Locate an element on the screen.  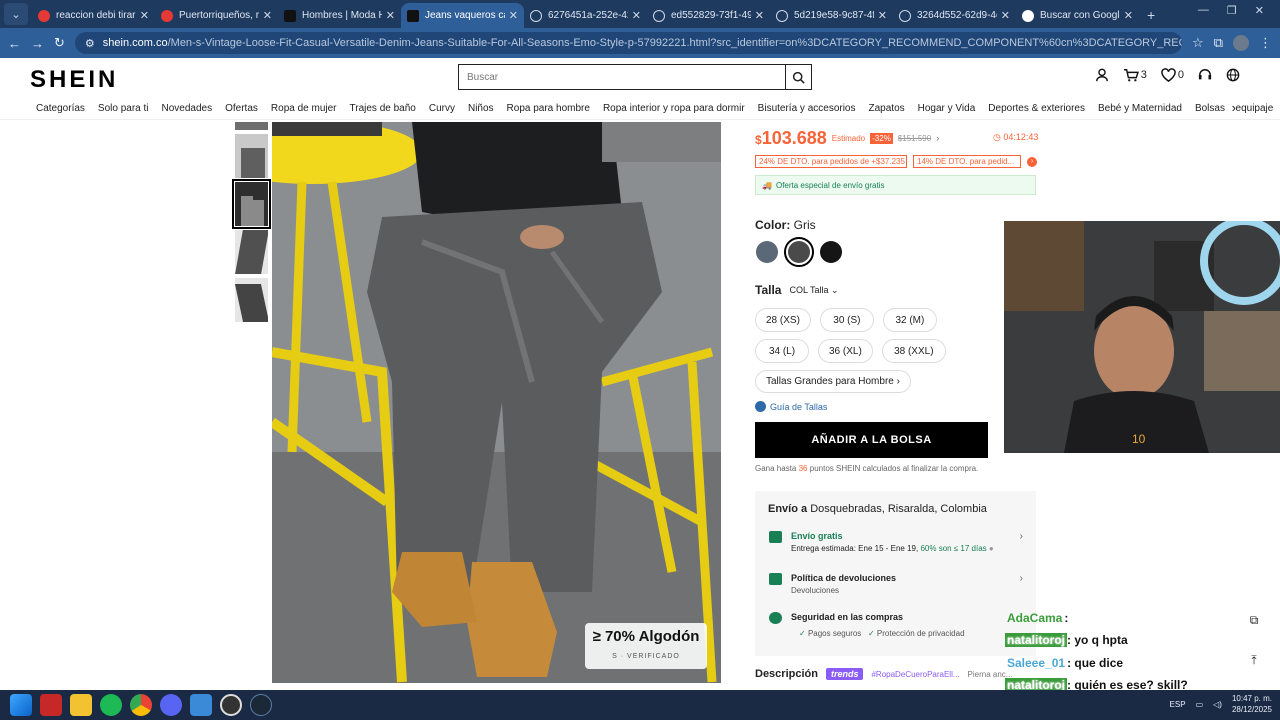
size-option: 32 (M) is located at coordinates (909, 320).